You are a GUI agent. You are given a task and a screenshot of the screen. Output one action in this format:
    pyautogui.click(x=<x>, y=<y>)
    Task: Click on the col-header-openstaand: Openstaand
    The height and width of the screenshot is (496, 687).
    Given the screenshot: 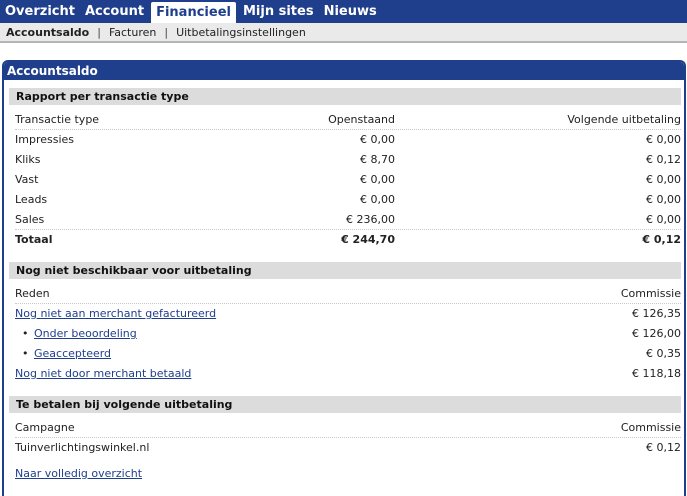 What is the action you would take?
    pyautogui.click(x=361, y=119)
    